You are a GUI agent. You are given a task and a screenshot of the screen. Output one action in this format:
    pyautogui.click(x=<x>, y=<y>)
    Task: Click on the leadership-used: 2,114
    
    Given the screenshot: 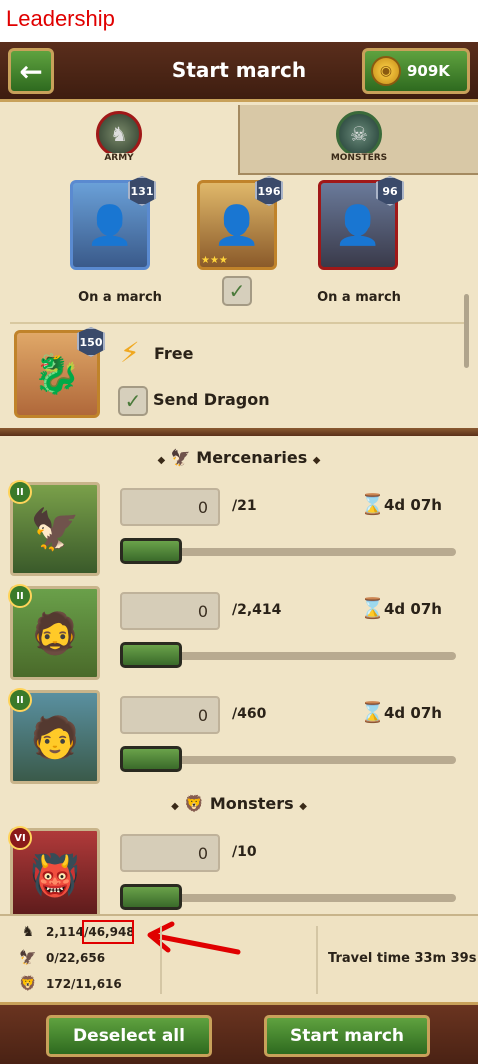 What is the action you would take?
    pyautogui.click(x=65, y=932)
    